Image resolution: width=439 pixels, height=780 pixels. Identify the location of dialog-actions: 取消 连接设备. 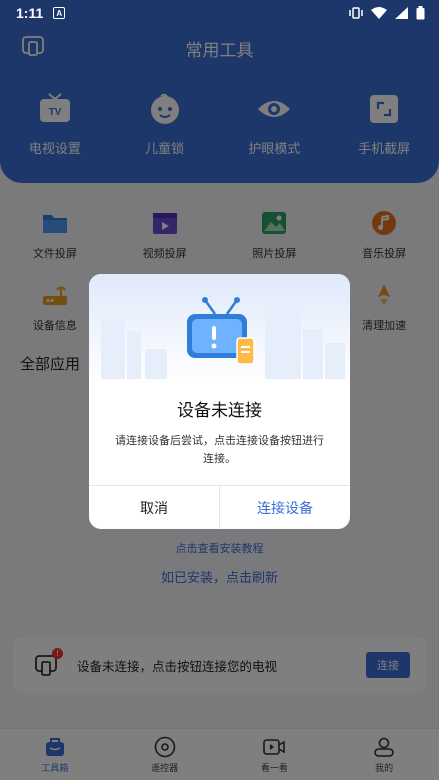
(219, 507).